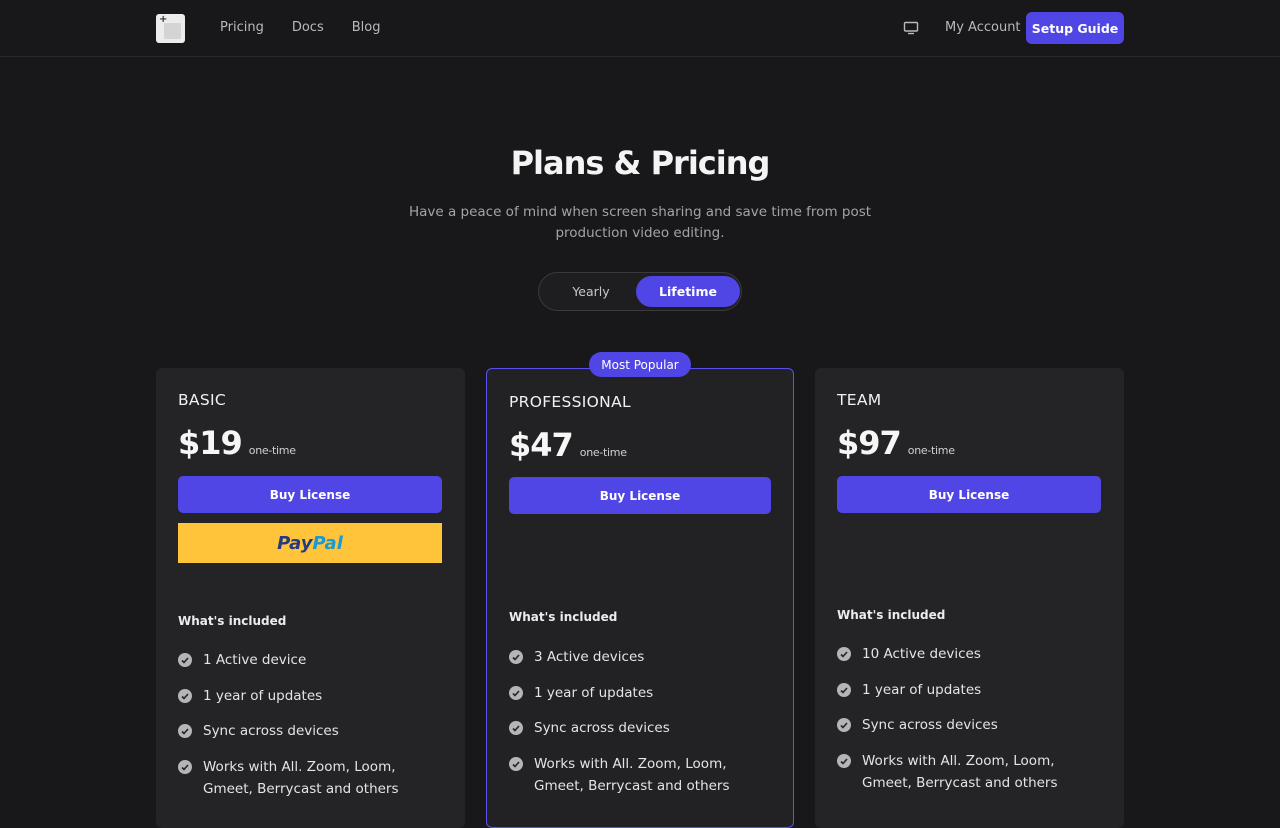 This screenshot has width=1280, height=828. I want to click on billing-toggle: Yearly Lifetime, so click(640, 291).